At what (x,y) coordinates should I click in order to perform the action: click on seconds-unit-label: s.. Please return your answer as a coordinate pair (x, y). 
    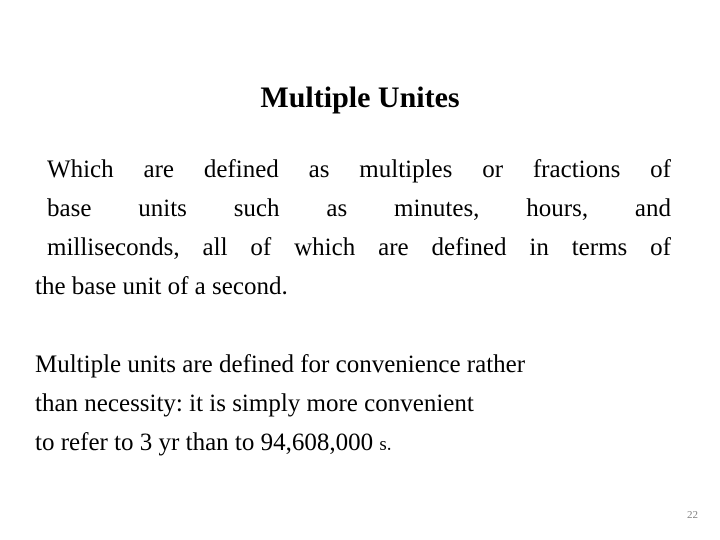
    Looking at the image, I should click on (385, 444).